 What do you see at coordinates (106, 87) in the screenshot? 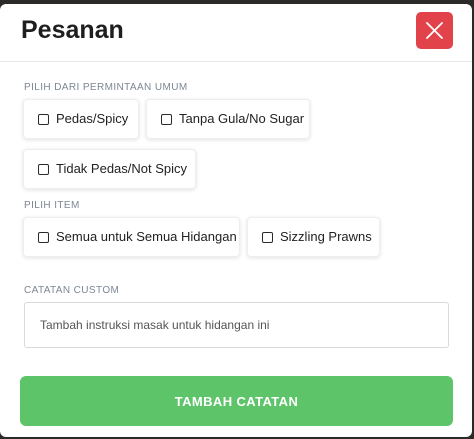
I see `common-requests-label: PILIH DARI PERMINTAAN UMUM` at bounding box center [106, 87].